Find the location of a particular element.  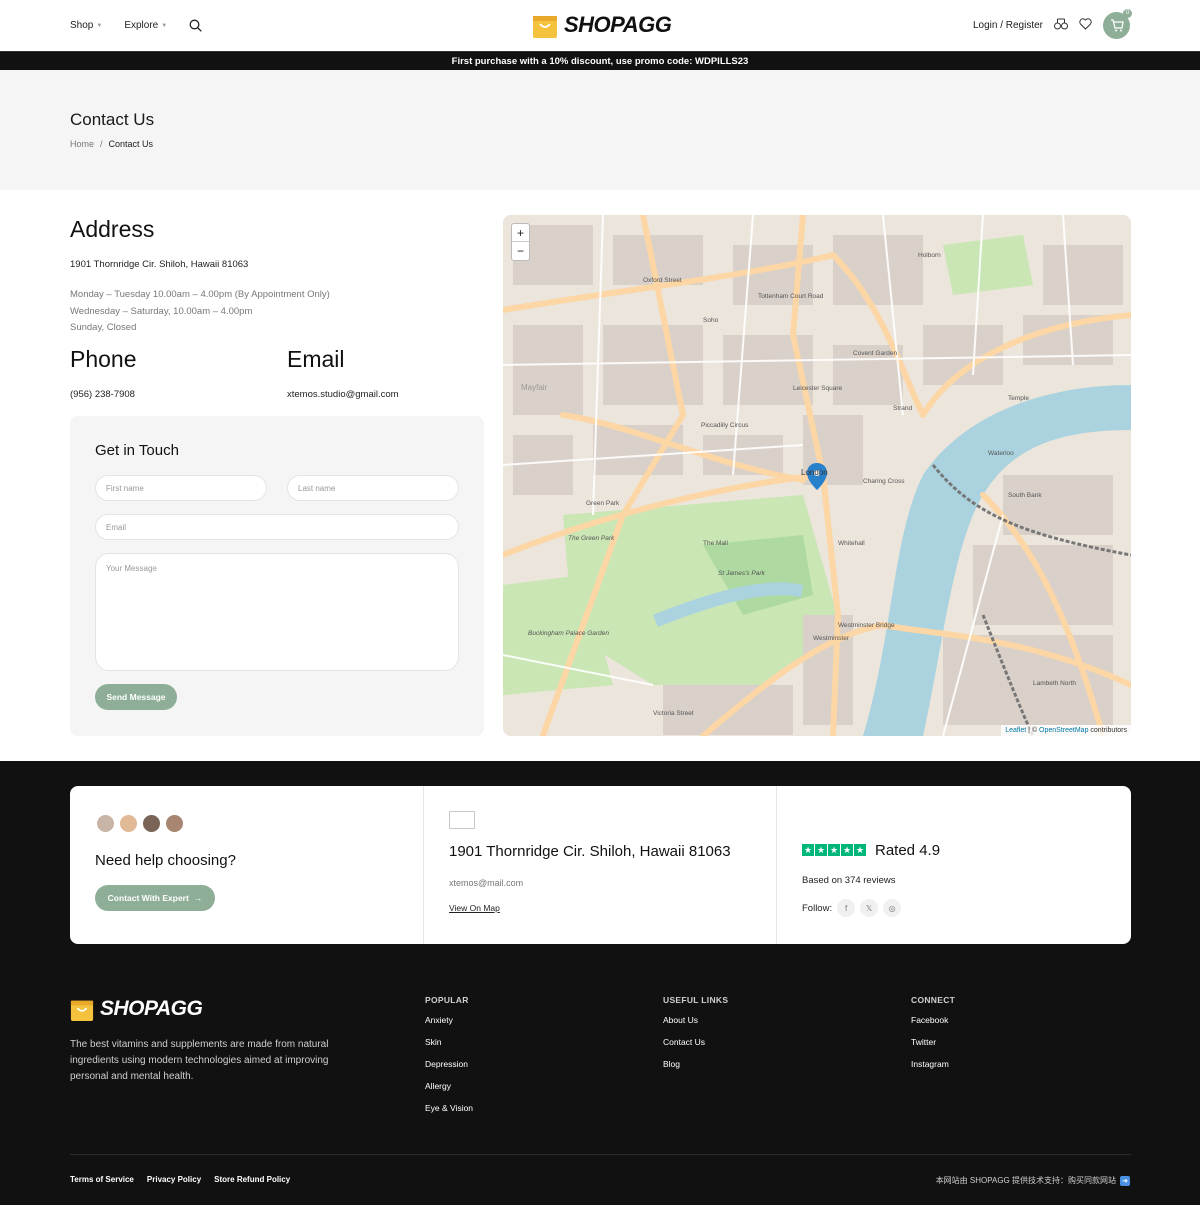

message-textarea: Your Message is located at coordinates (277, 612).